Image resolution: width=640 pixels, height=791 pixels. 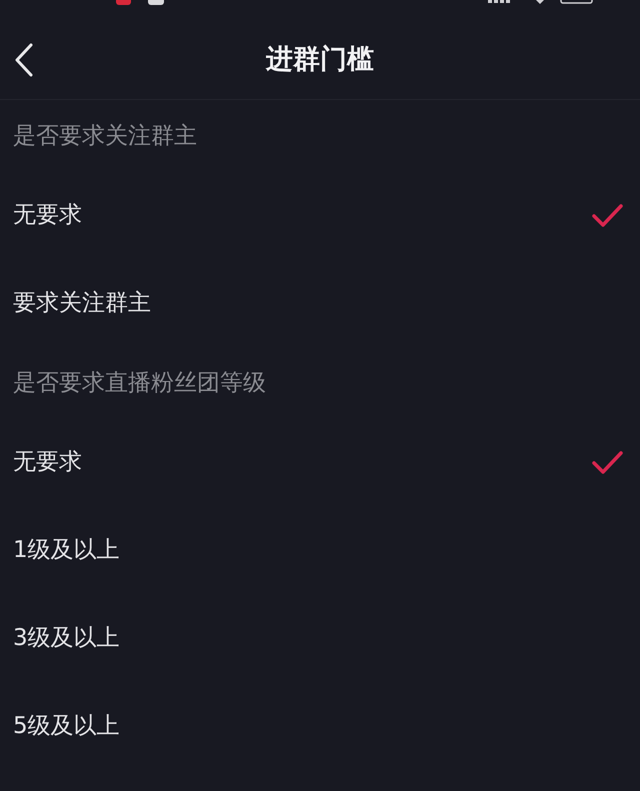 I want to click on page-title: 进群门槛, so click(x=320, y=59).